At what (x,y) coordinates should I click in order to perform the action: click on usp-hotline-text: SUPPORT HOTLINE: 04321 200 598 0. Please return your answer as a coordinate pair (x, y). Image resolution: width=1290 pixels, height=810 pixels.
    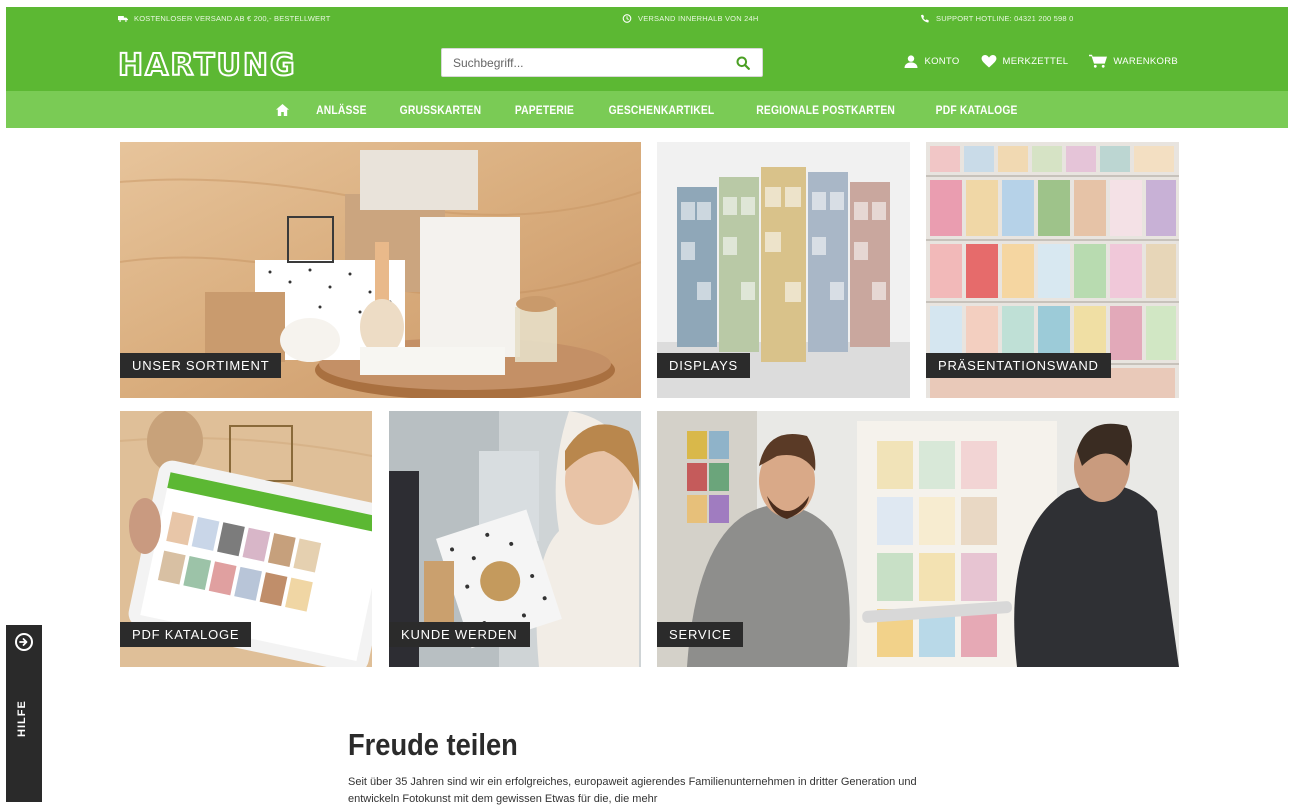
    Looking at the image, I should click on (1005, 18).